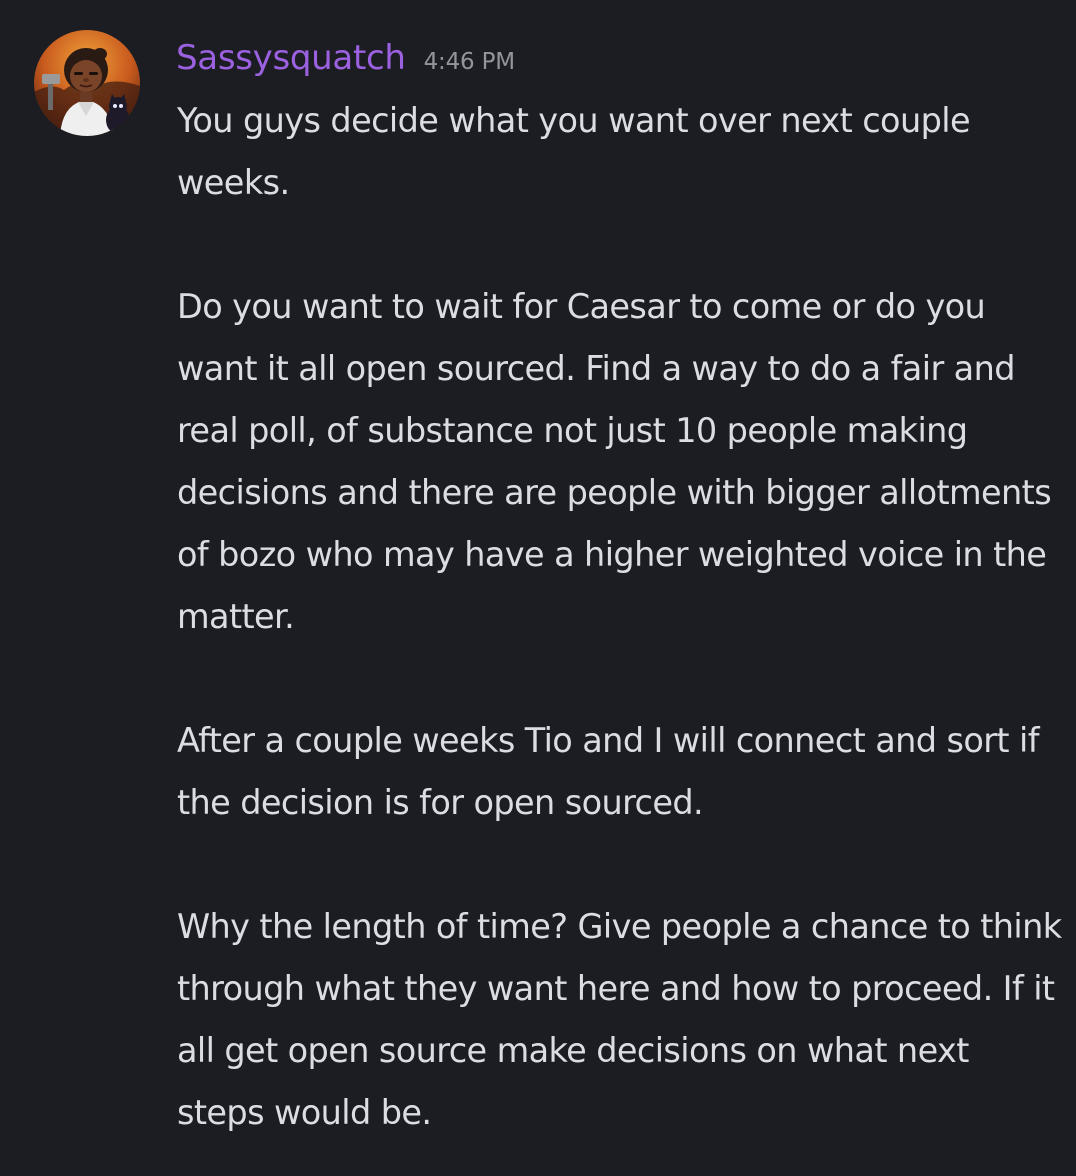 Image resolution: width=1076 pixels, height=1176 pixels. I want to click on timestamp: 4:46 PM, so click(469, 62).